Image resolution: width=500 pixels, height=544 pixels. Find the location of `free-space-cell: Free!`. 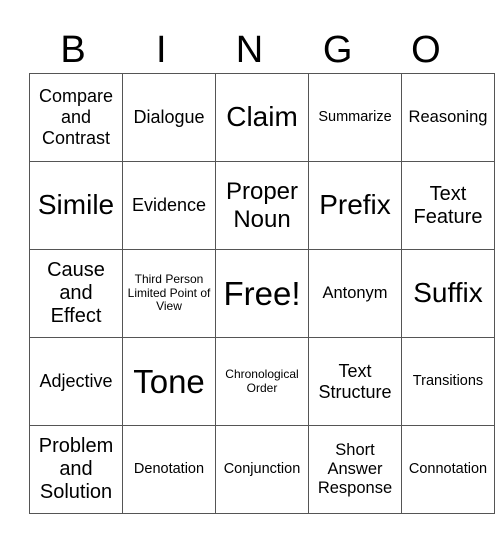

free-space-cell: Free! is located at coordinates (262, 293).